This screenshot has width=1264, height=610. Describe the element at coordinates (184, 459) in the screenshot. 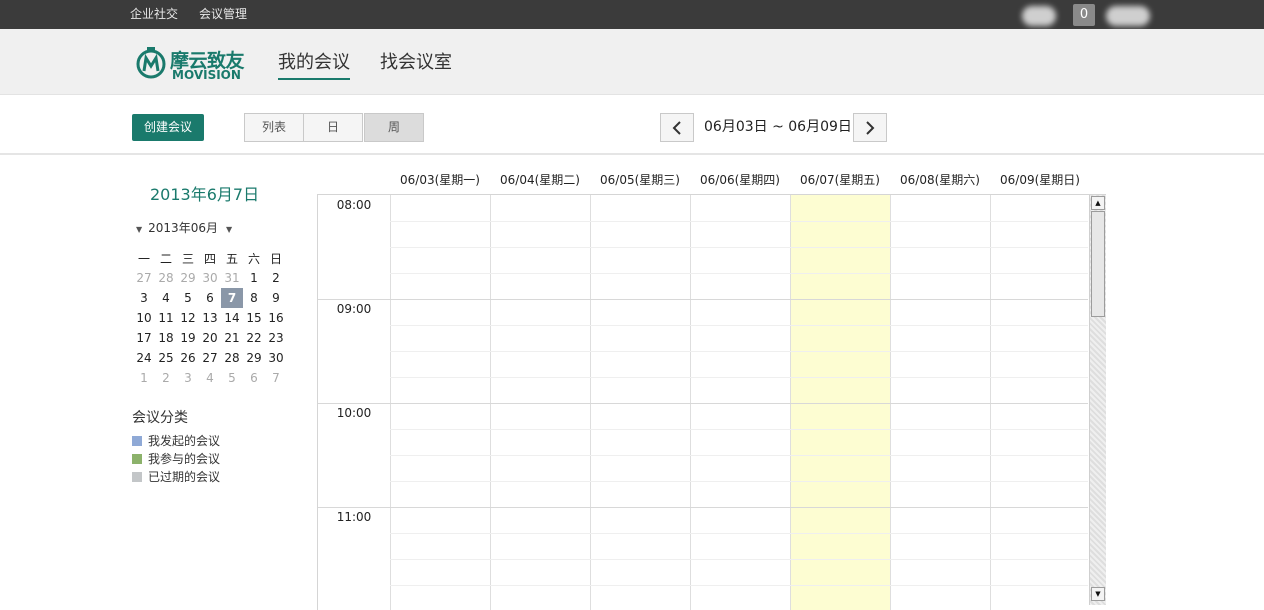

I see `legend-label: 我参与的会议` at that location.